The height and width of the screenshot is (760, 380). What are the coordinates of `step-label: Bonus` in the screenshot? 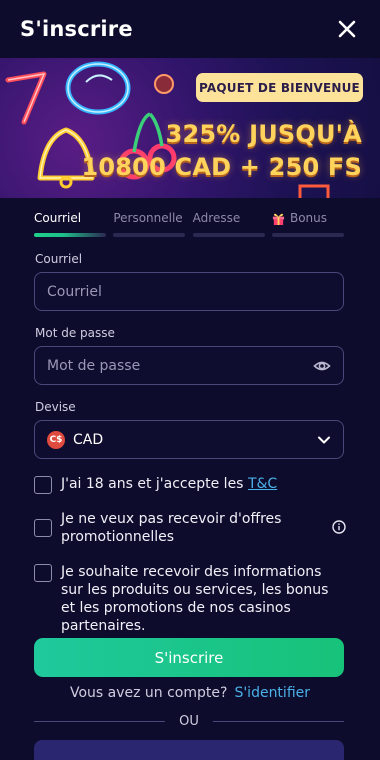 It's located at (308, 218).